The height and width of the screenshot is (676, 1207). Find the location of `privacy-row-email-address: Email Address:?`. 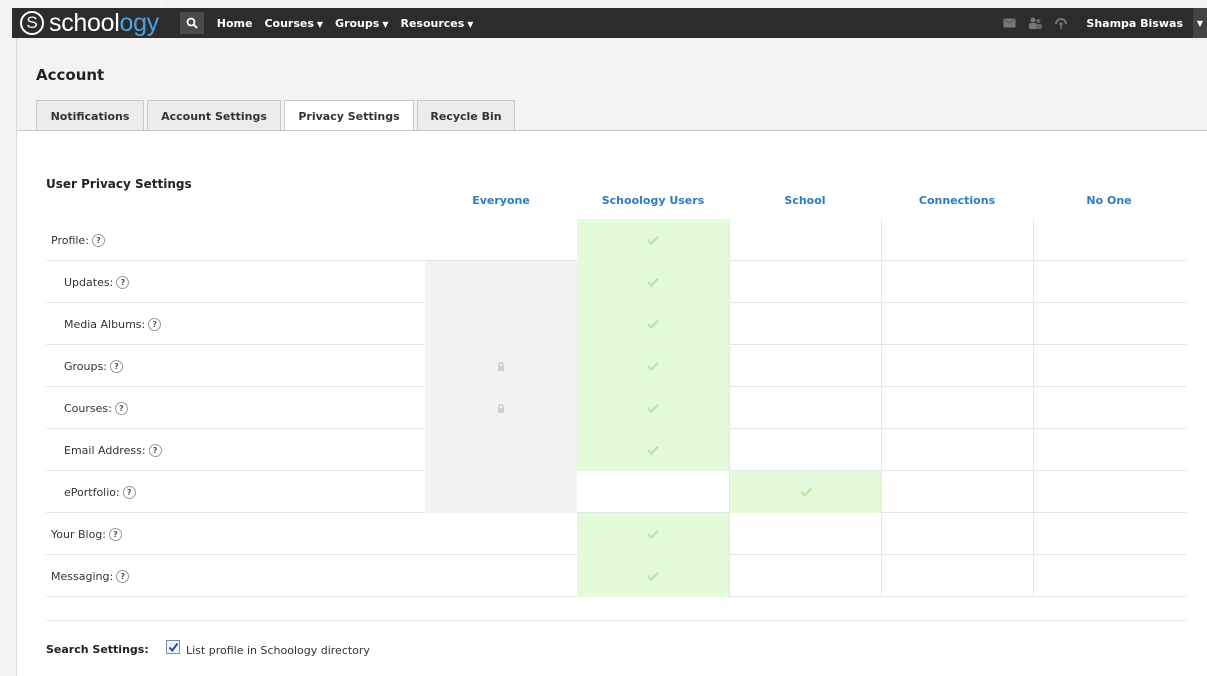

privacy-row-email-address: Email Address:? is located at coordinates (616, 450).